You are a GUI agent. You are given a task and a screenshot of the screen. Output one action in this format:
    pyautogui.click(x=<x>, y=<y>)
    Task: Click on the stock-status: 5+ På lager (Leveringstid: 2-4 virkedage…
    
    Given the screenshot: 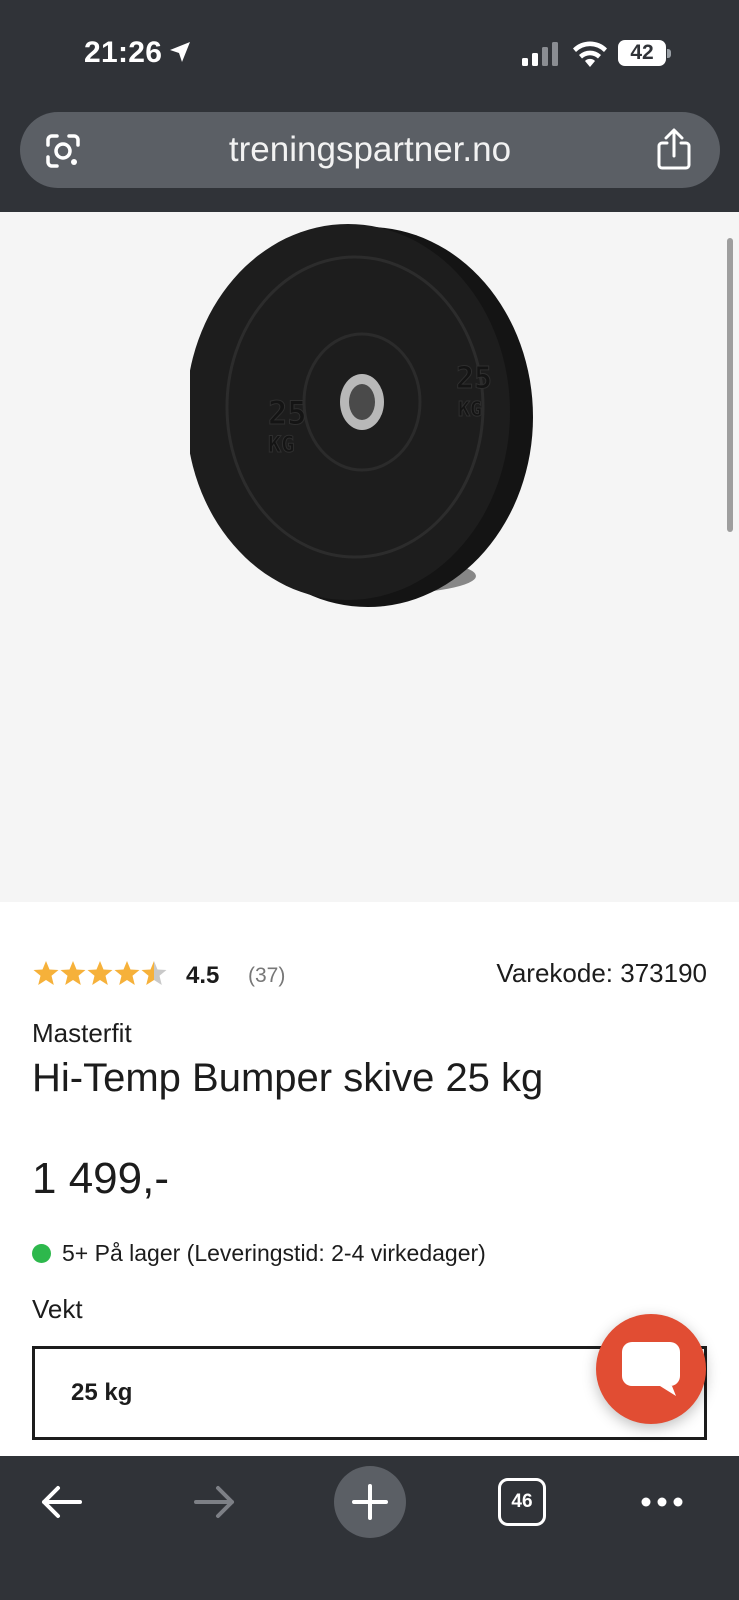 What is the action you would take?
    pyautogui.click(x=274, y=1253)
    